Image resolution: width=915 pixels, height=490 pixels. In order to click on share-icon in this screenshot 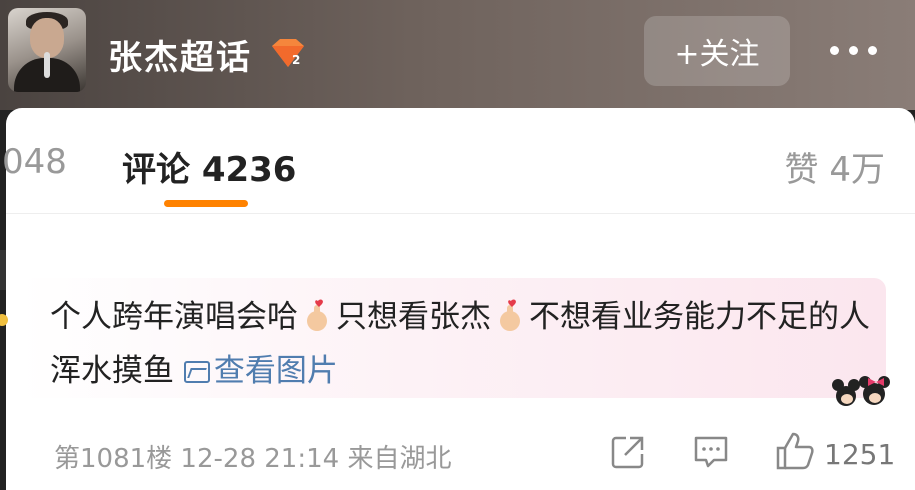, I will do `click(628, 452)`.